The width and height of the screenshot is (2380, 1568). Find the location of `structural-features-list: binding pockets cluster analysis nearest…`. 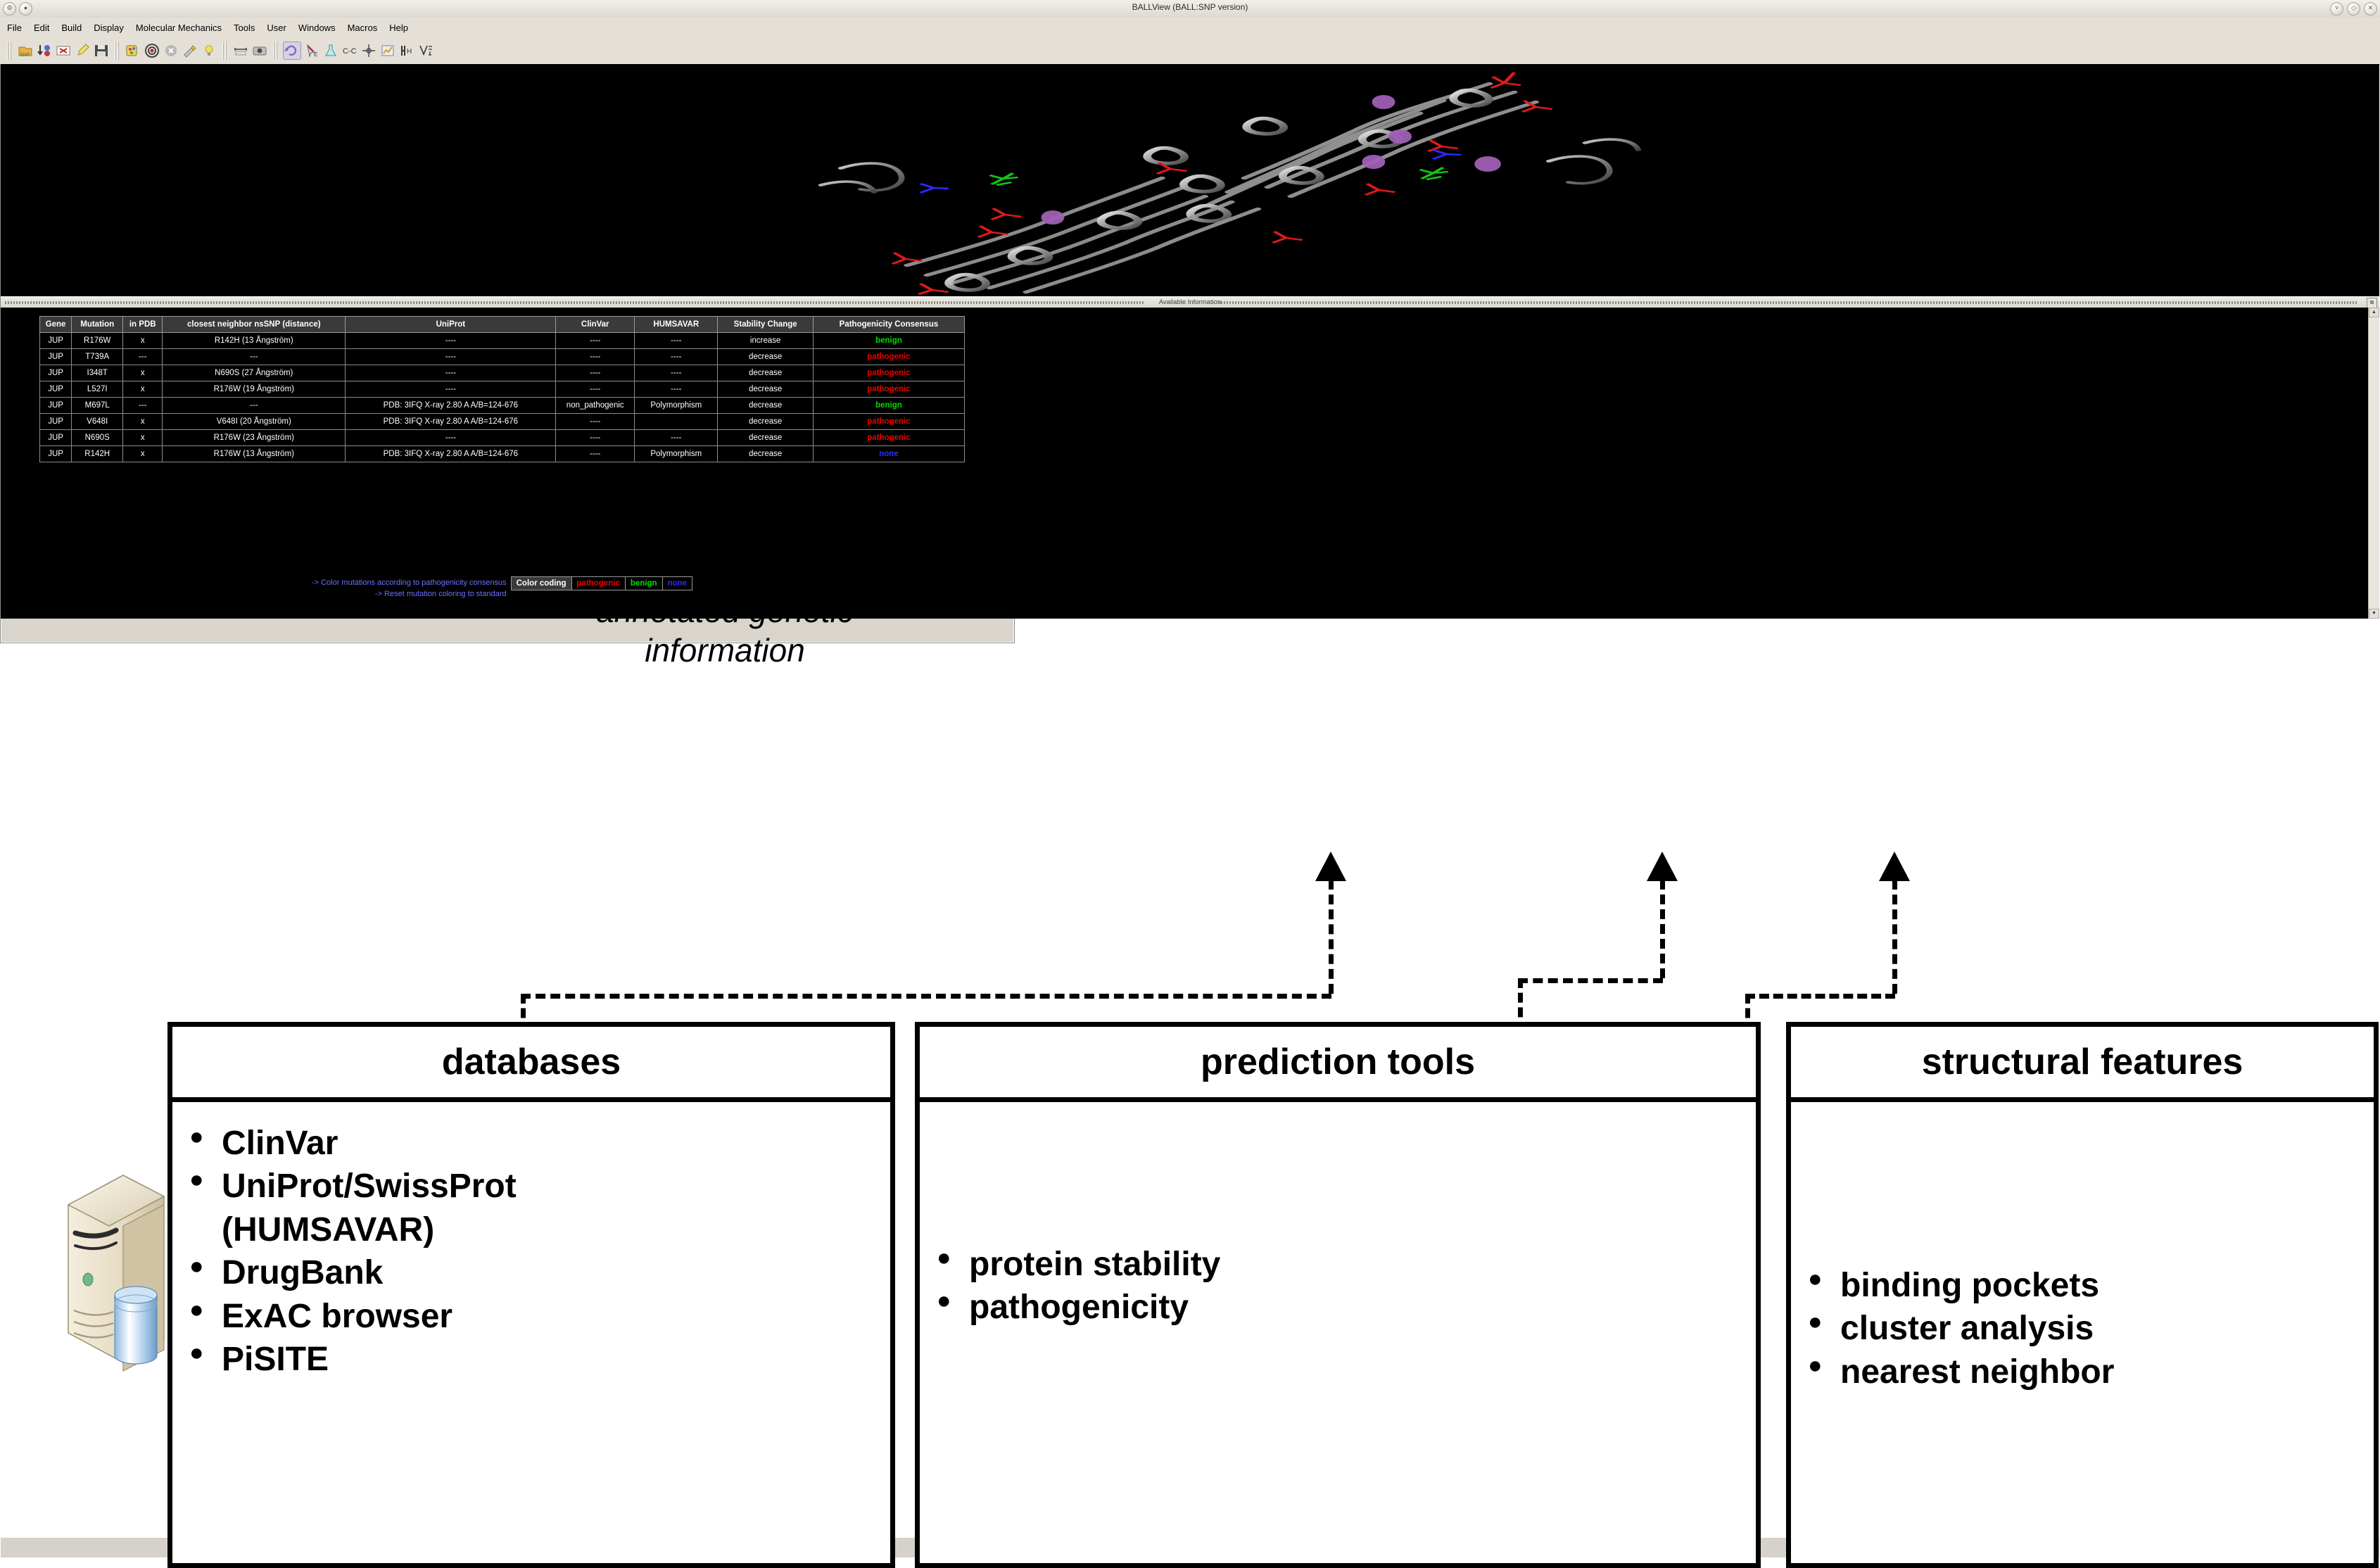

structural-features-list: binding pockets cluster analysis nearest… is located at coordinates (2082, 1328).